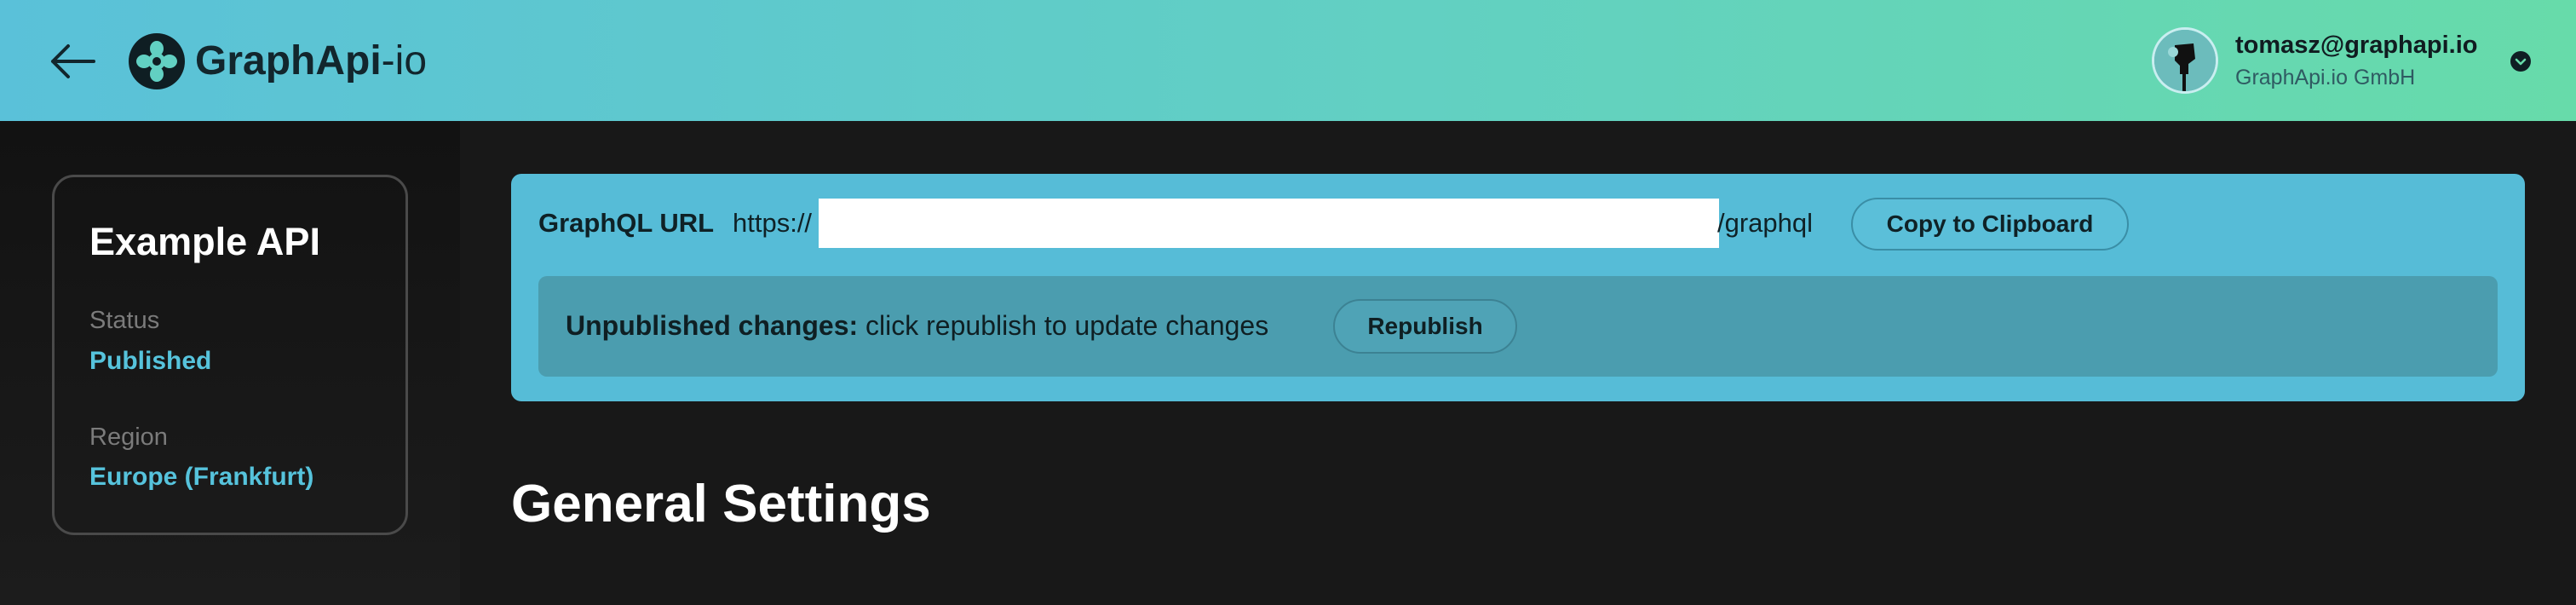  I want to click on url-suffix: /graphql, so click(1766, 223).